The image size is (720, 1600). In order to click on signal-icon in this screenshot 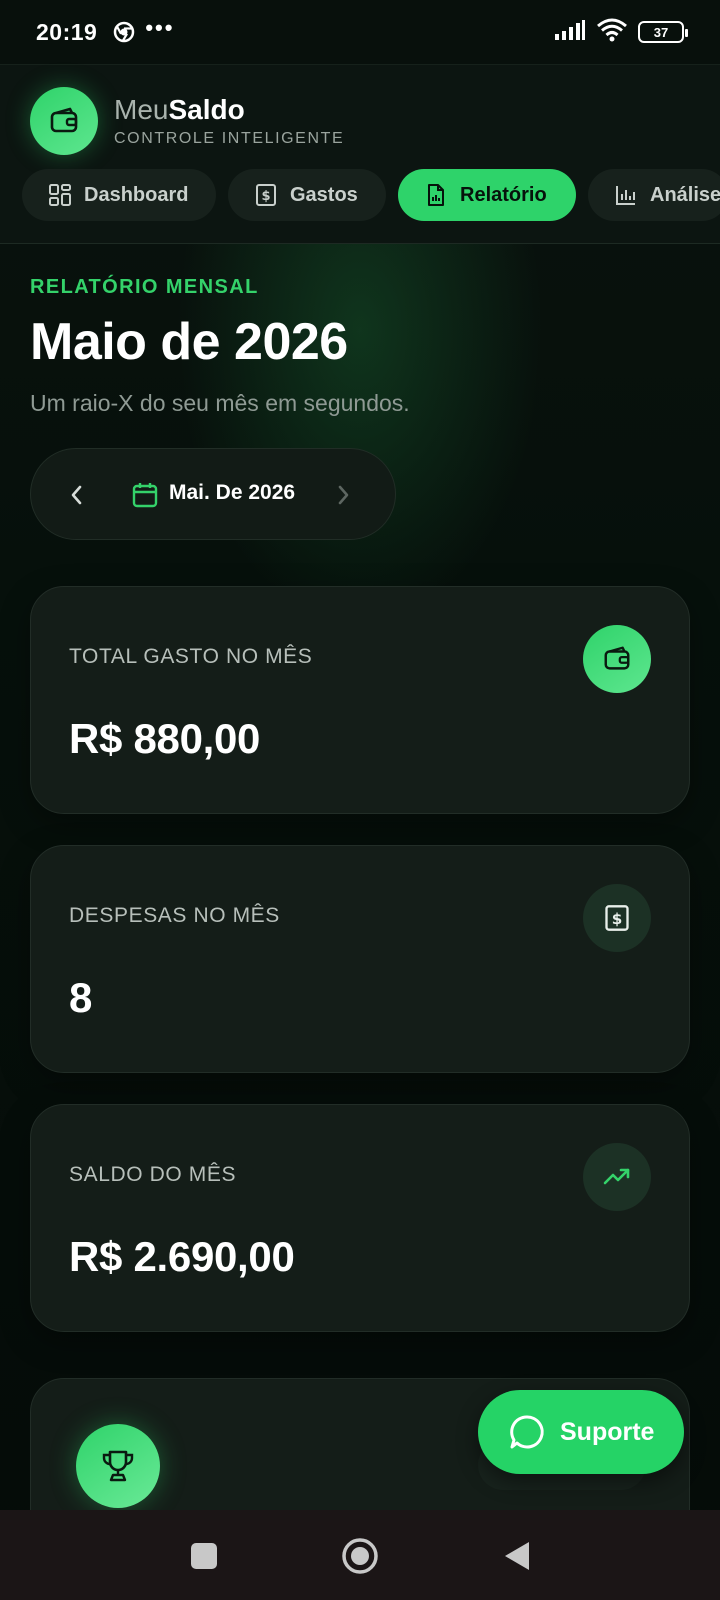, I will do `click(570, 32)`.